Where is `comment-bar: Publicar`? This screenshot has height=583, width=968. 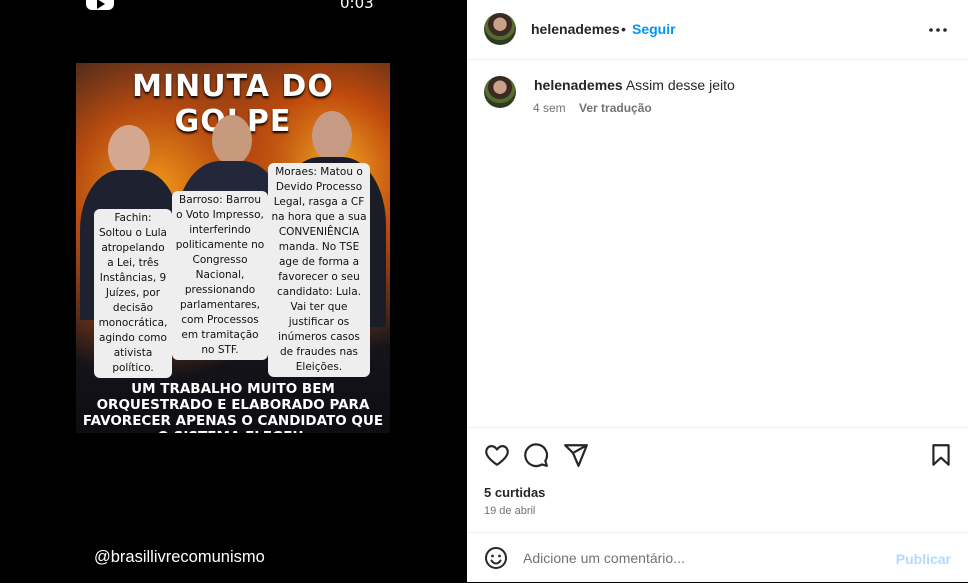
comment-bar: Publicar is located at coordinates (717, 557).